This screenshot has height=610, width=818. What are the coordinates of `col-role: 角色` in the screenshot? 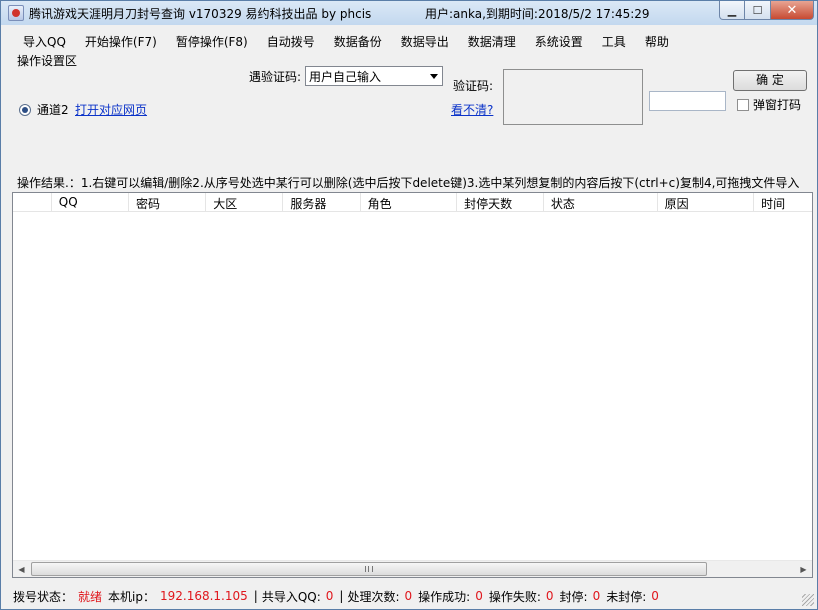 It's located at (409, 202).